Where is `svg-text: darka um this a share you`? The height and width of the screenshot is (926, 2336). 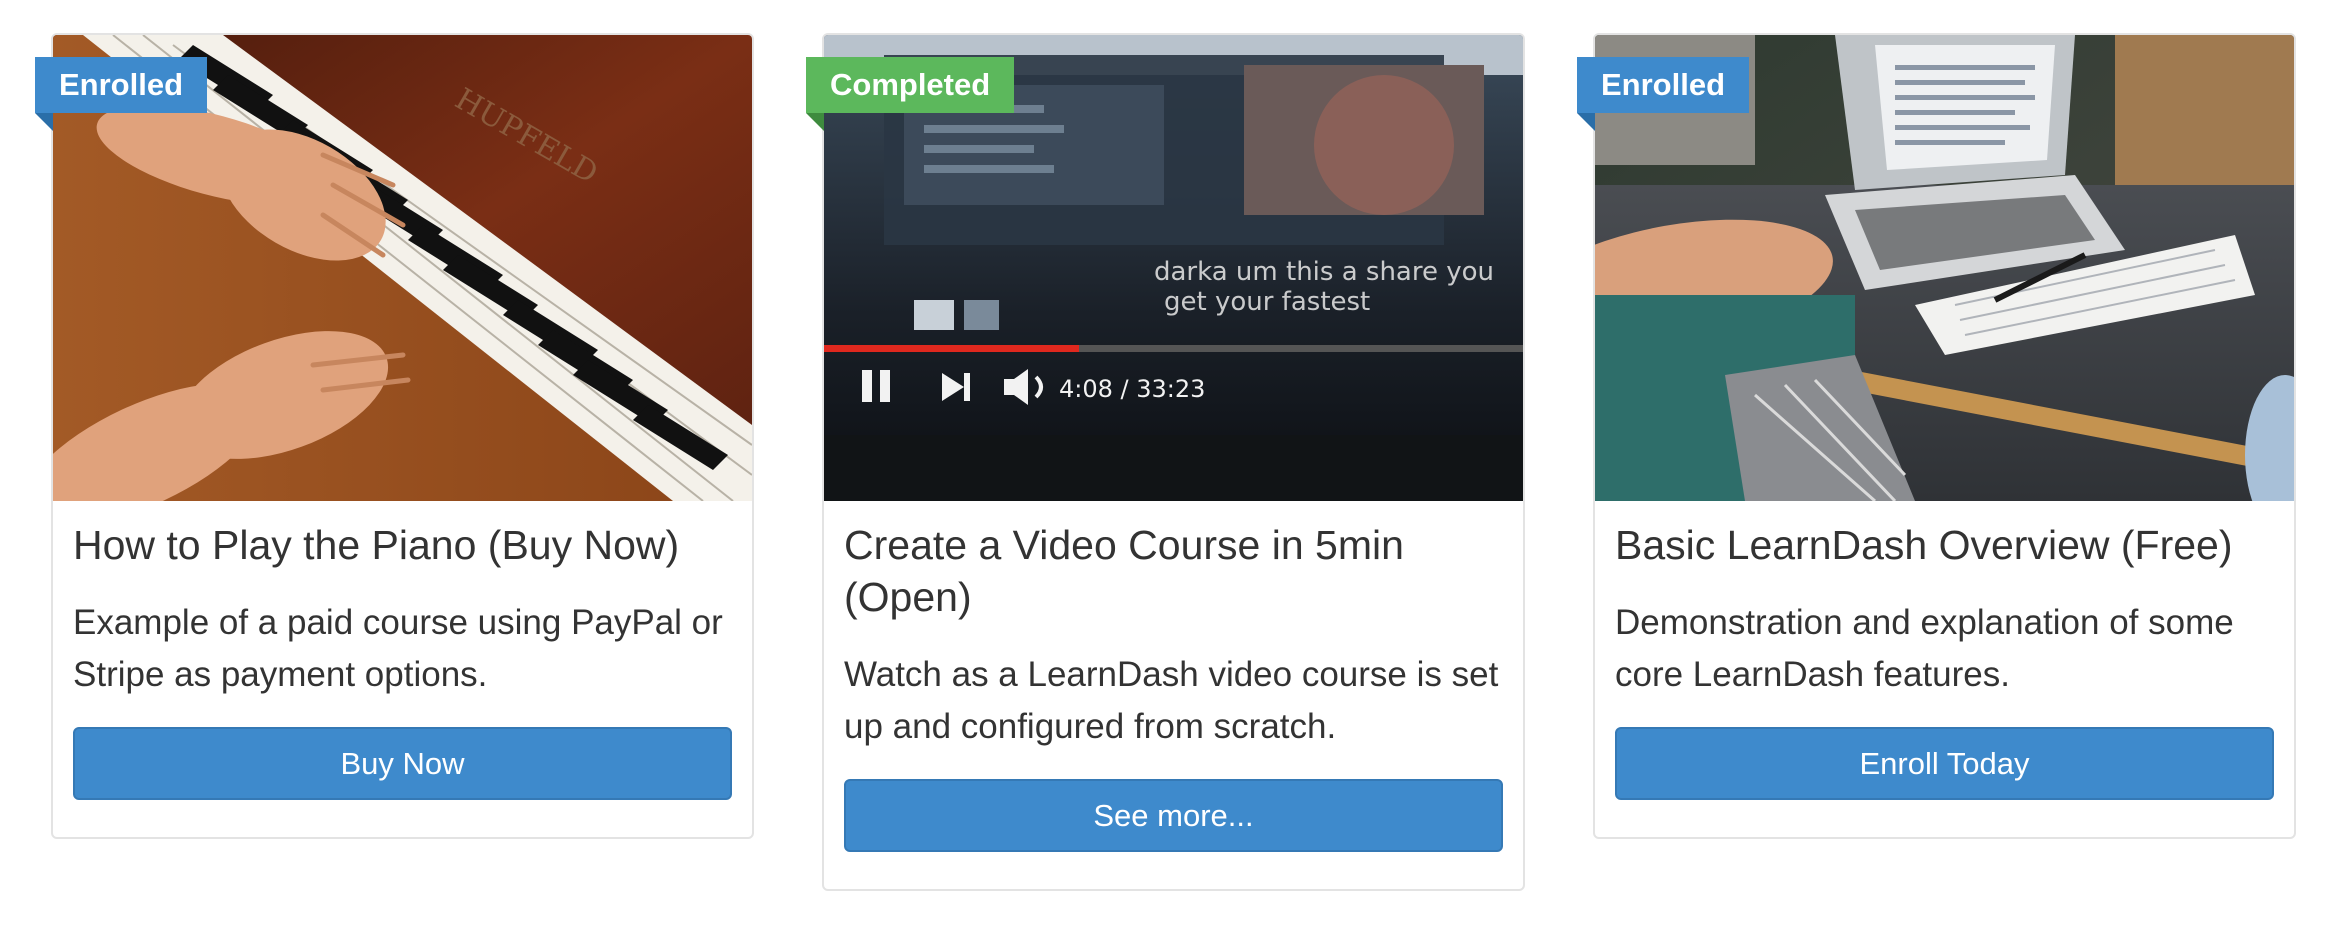
svg-text: darka um this a share you is located at coordinates (1324, 272).